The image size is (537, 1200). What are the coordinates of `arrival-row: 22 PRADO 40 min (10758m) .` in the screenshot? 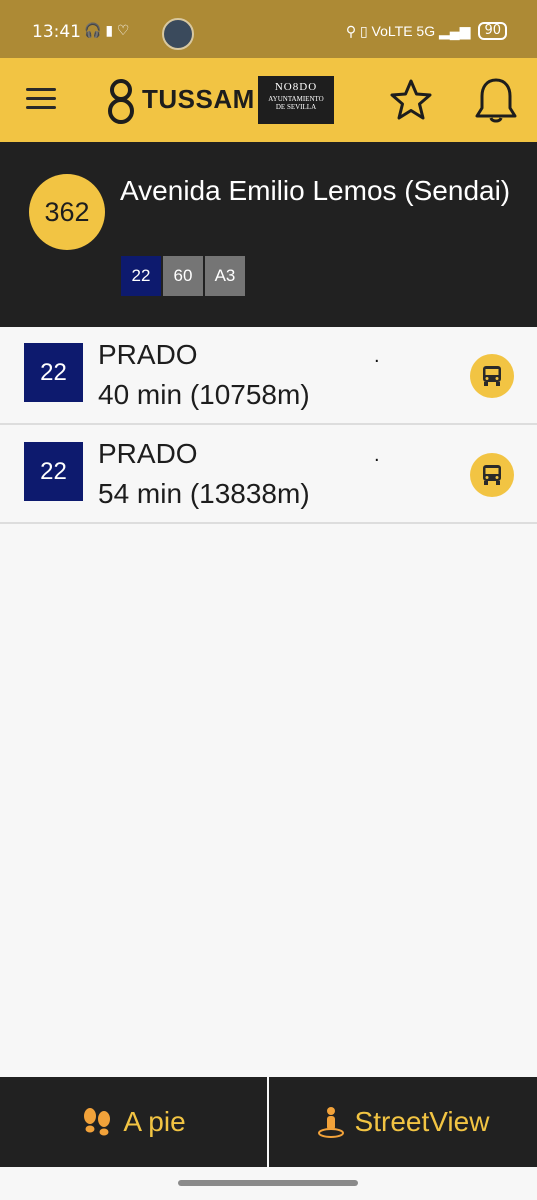 It's located at (268, 376).